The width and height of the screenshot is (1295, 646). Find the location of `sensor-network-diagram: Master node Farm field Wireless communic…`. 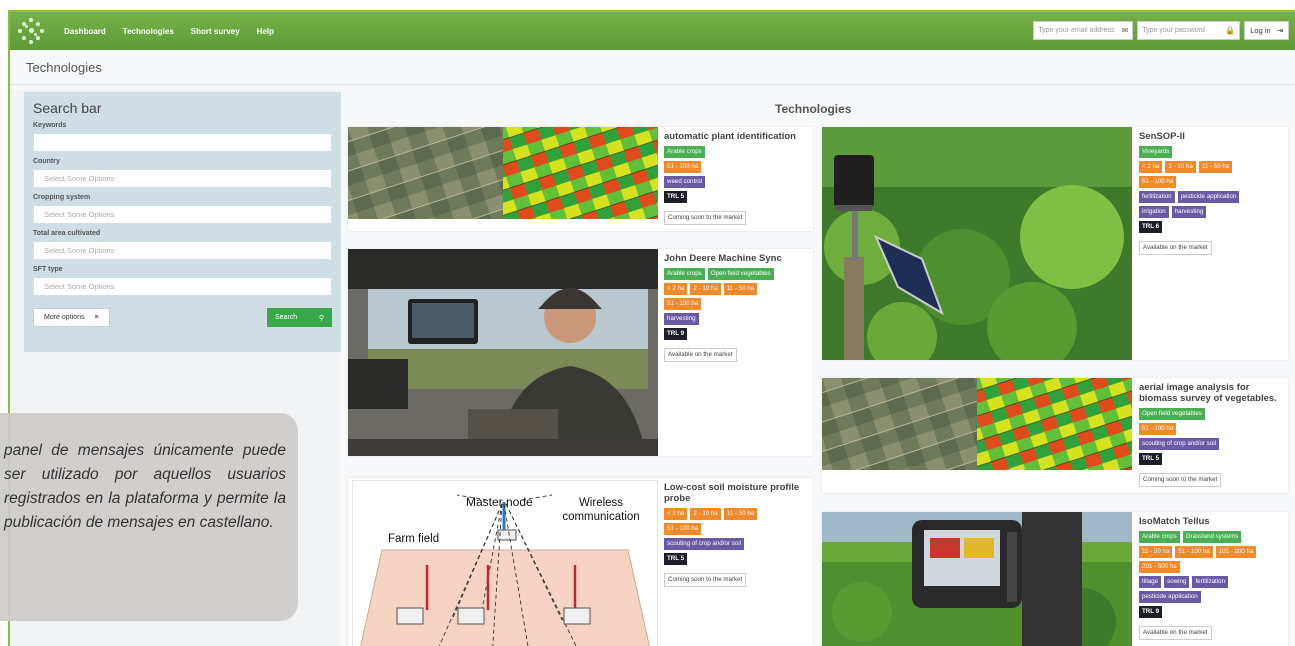

sensor-network-diagram: Master node Farm field Wireless communic… is located at coordinates (505, 563).